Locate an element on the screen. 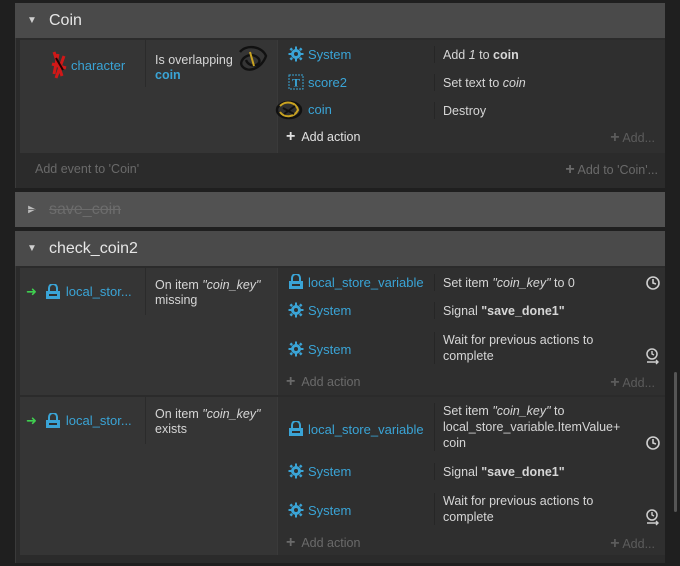  action-text: Destroy is located at coordinates (465, 111).